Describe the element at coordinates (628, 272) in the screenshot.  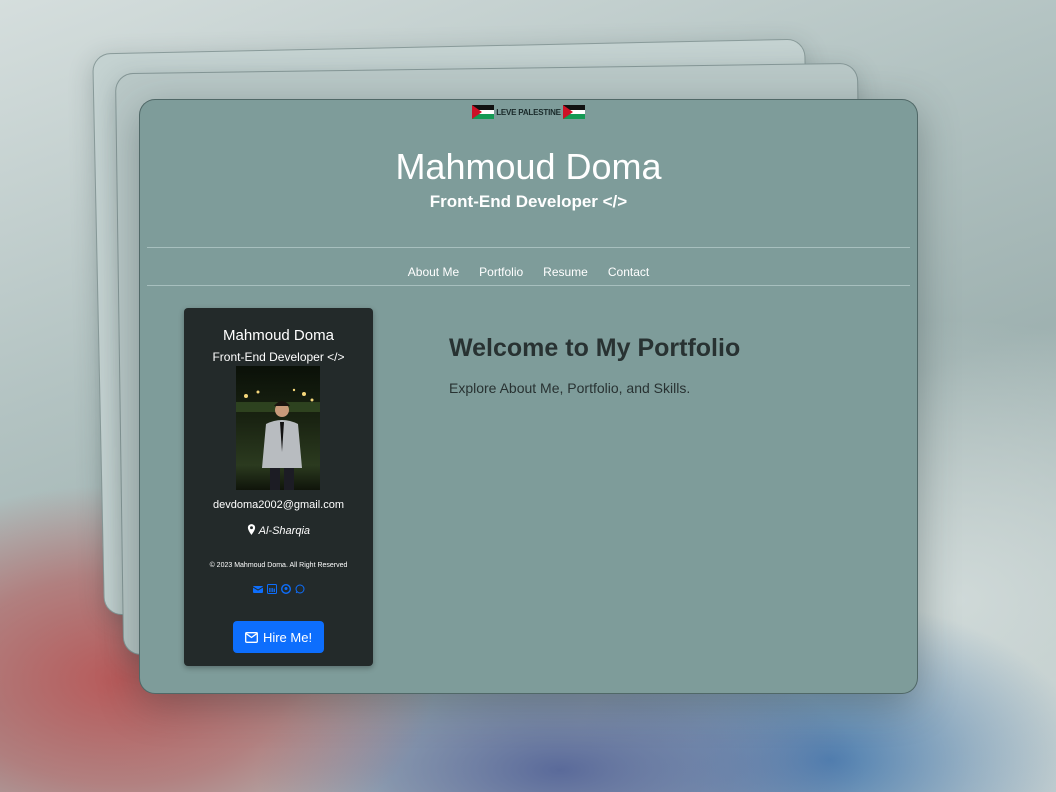
I see `nav-contact: Contact` at that location.